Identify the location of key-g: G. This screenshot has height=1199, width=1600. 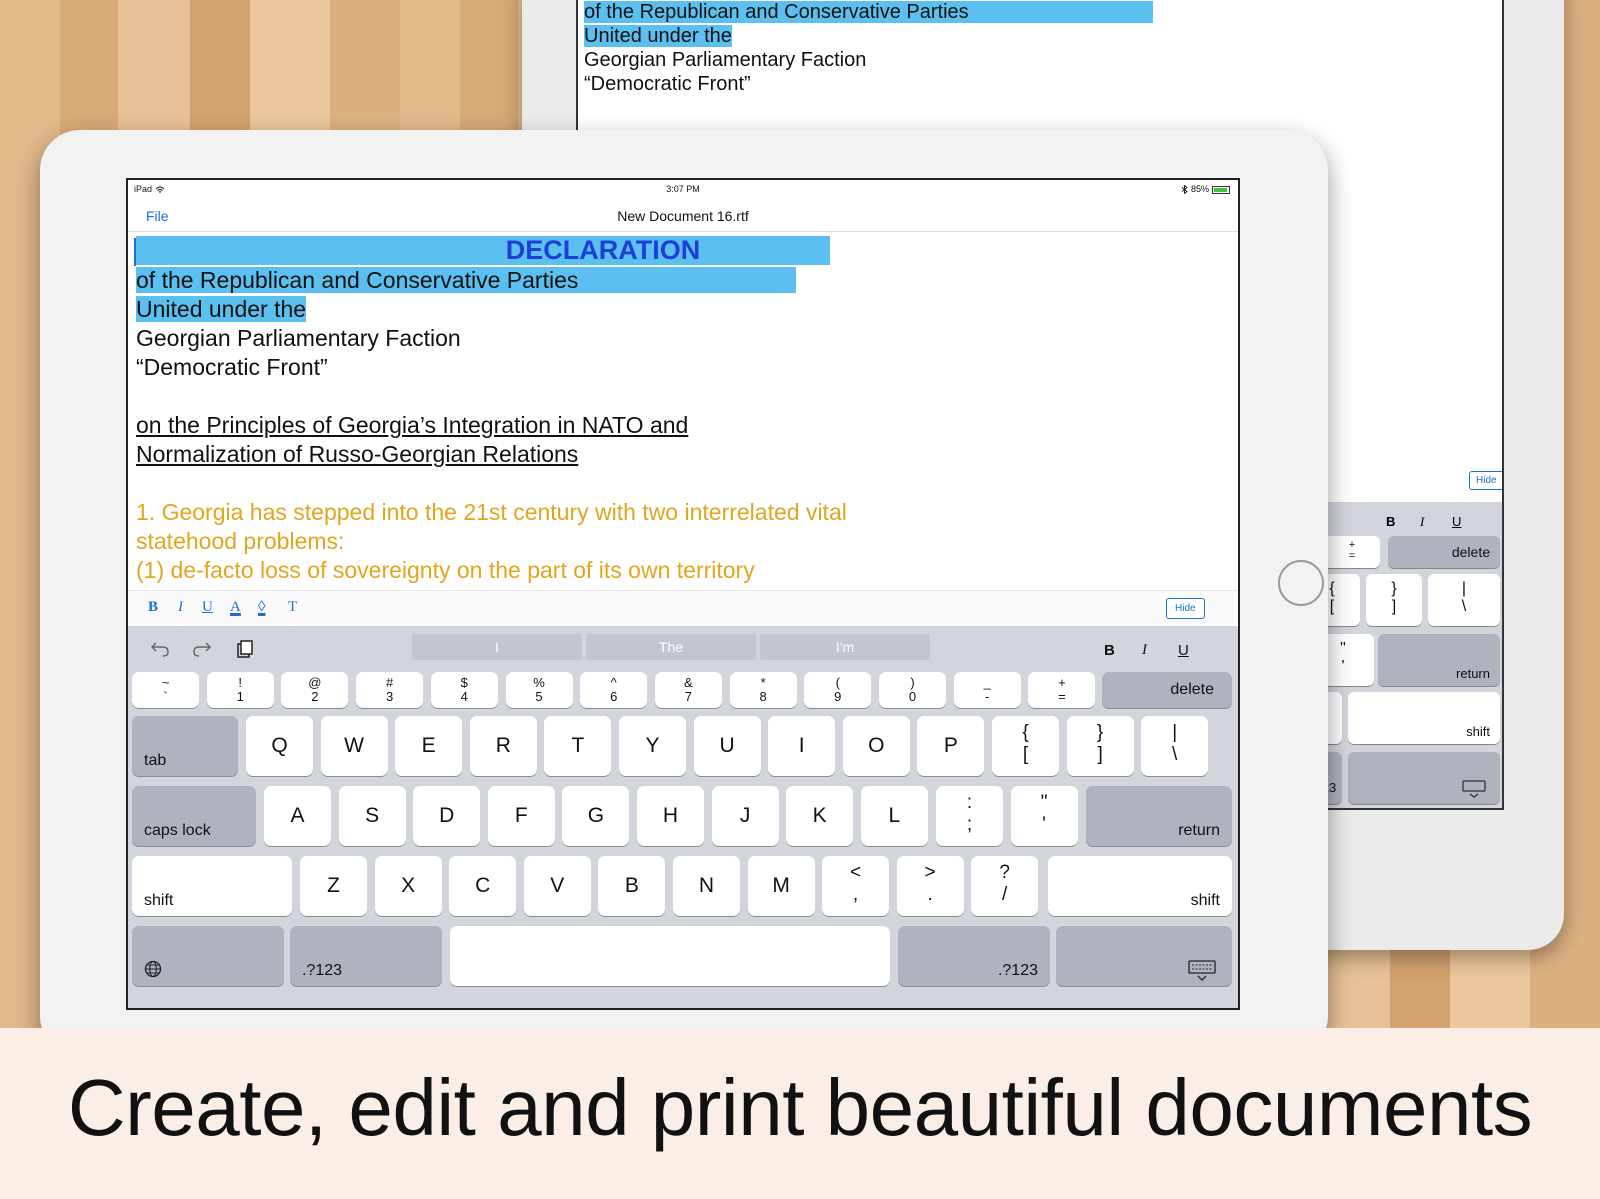
(596, 816).